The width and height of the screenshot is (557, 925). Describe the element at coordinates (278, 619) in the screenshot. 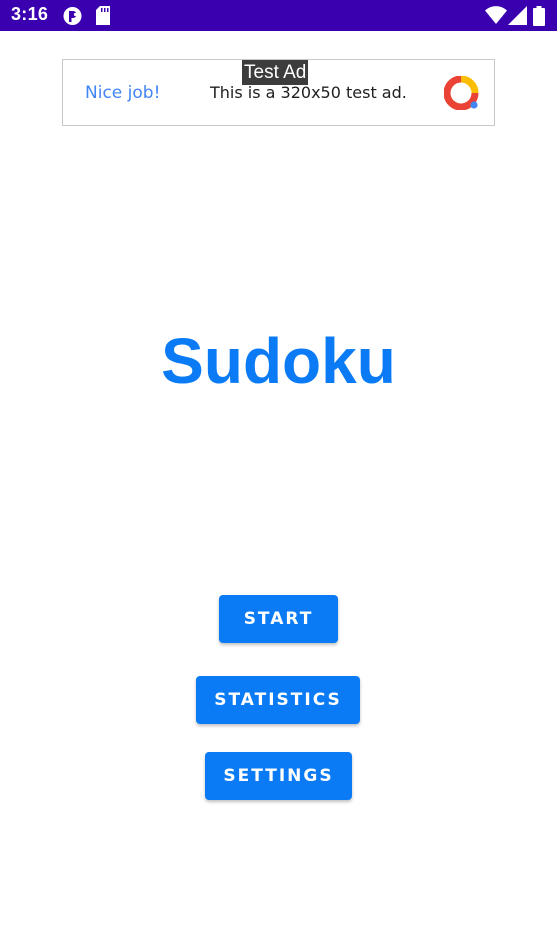

I see `start-button: START` at that location.